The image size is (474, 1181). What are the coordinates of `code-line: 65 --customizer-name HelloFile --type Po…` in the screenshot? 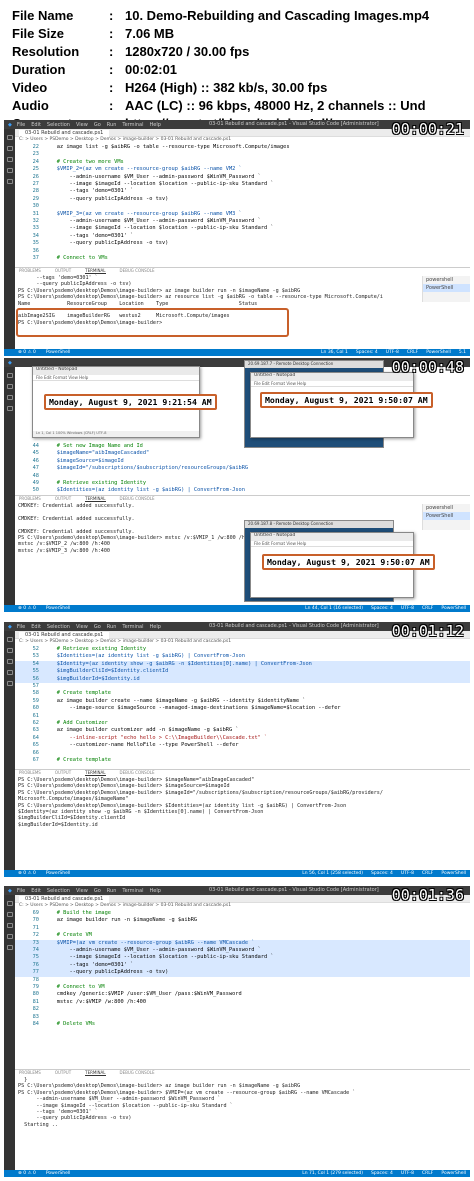 It's located at (242, 745).